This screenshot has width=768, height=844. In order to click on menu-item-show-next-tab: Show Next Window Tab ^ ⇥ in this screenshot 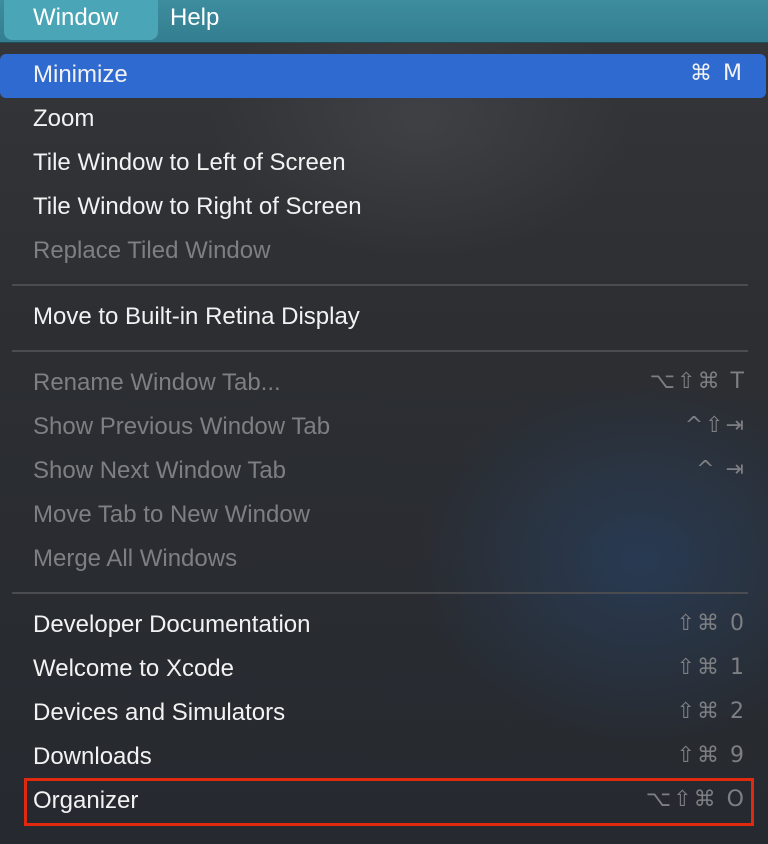, I will do `click(384, 472)`.